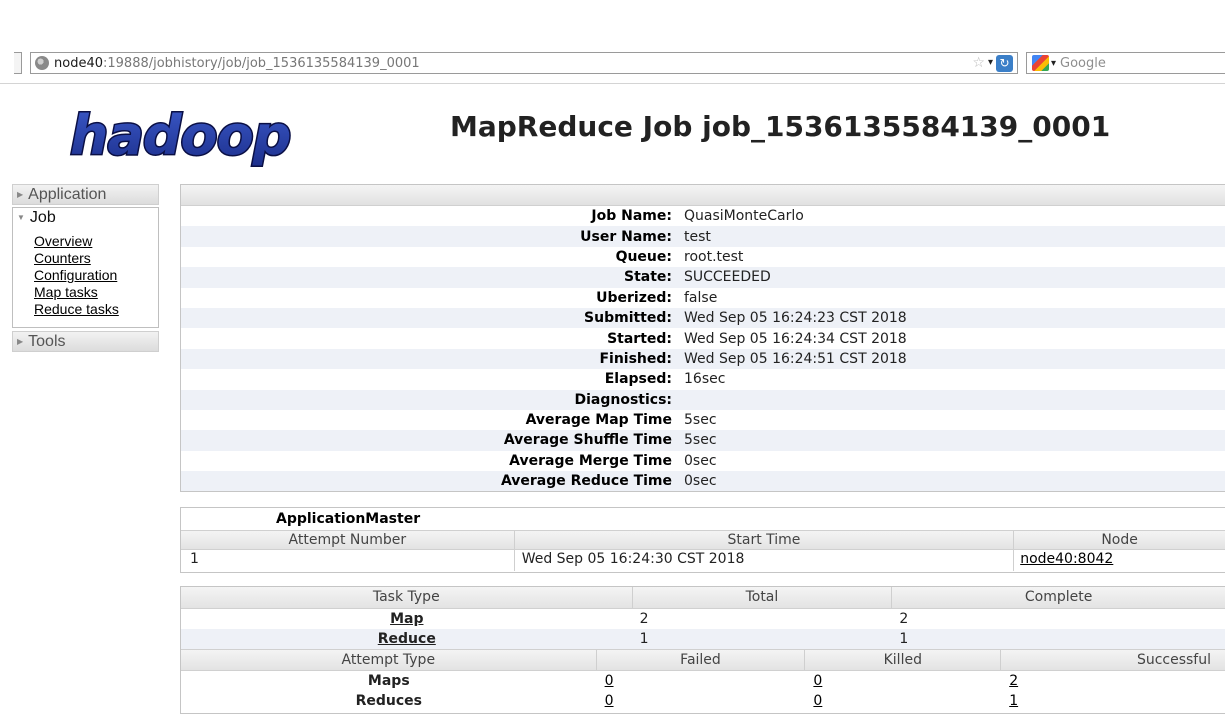 This screenshot has height=722, width=1225. I want to click on nav-link-counters: Counters, so click(96, 258).